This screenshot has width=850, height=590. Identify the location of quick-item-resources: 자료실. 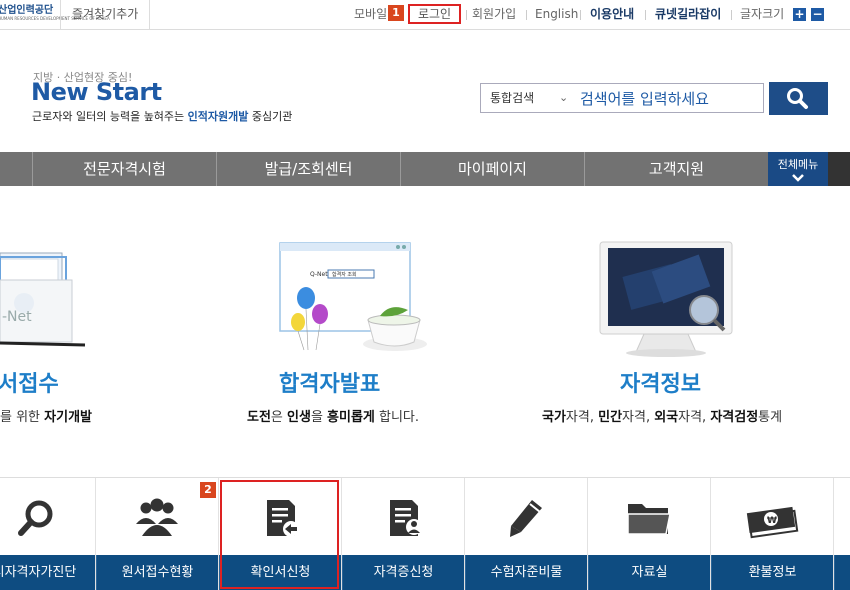
(648, 534).